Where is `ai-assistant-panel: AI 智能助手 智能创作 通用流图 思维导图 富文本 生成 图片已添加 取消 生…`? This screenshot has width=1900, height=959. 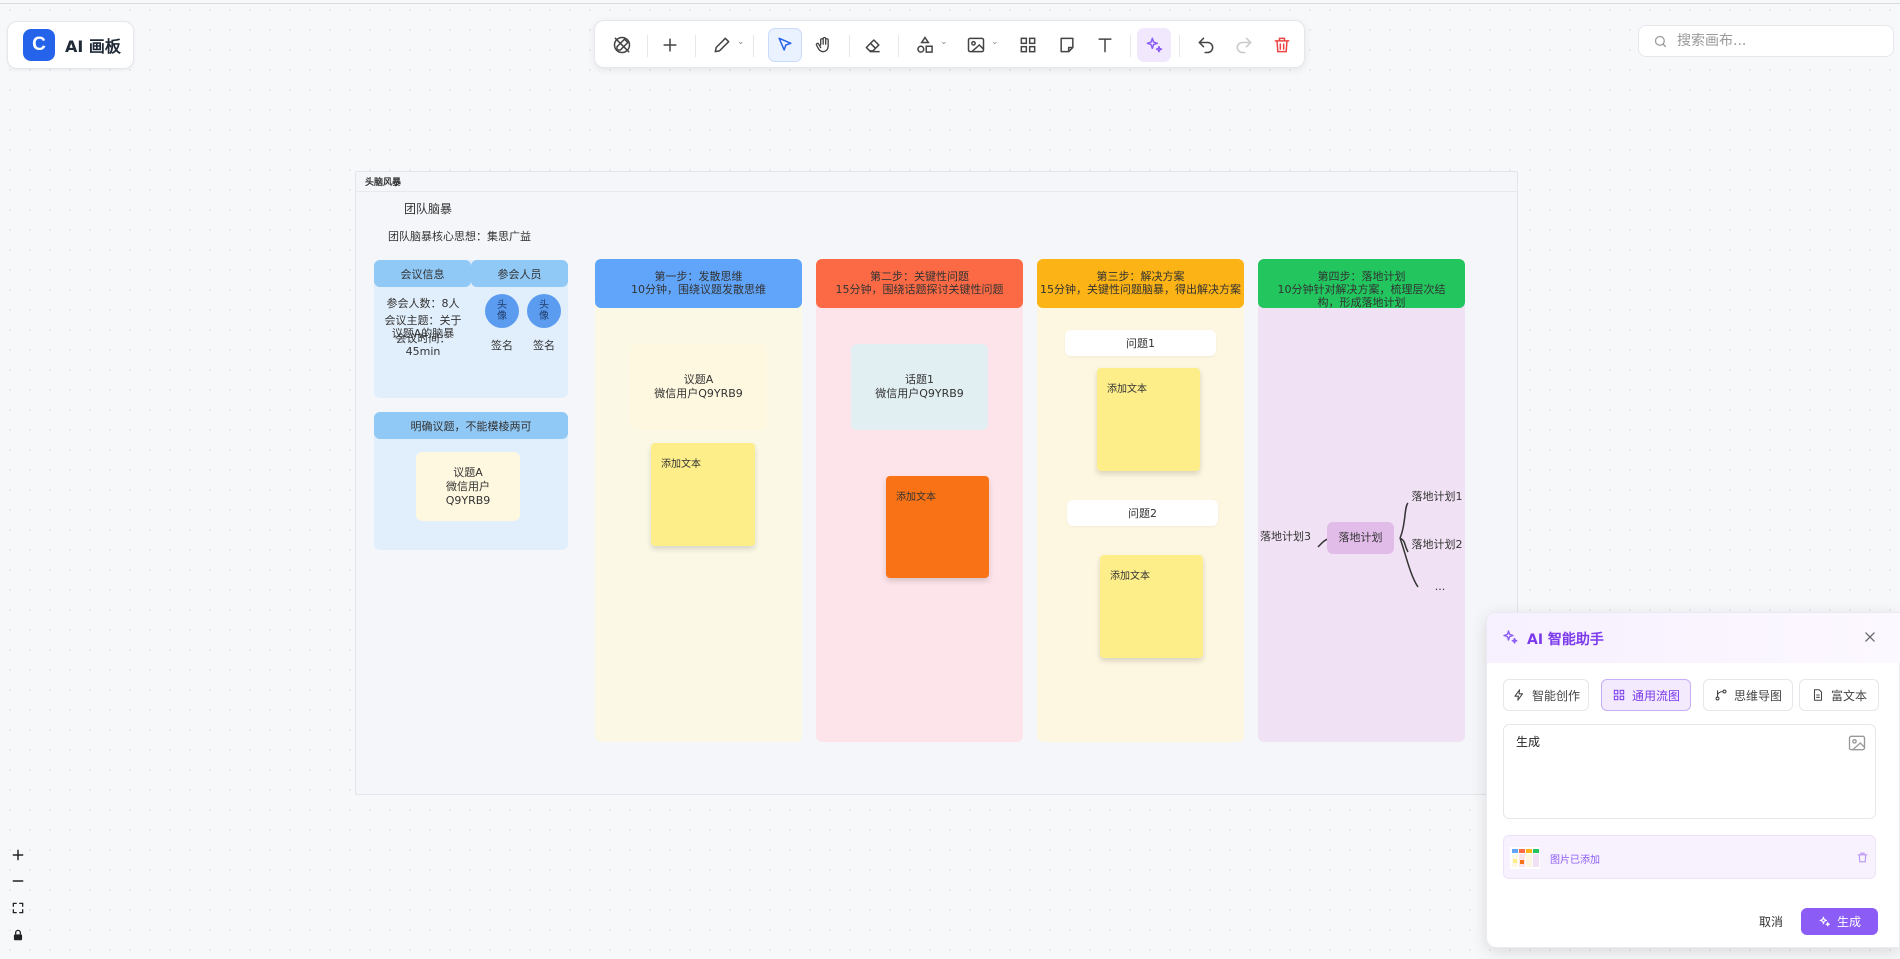 ai-assistant-panel: AI 智能助手 智能创作 通用流图 思维导图 富文本 生成 图片已添加 取消 生… is located at coordinates (1693, 780).